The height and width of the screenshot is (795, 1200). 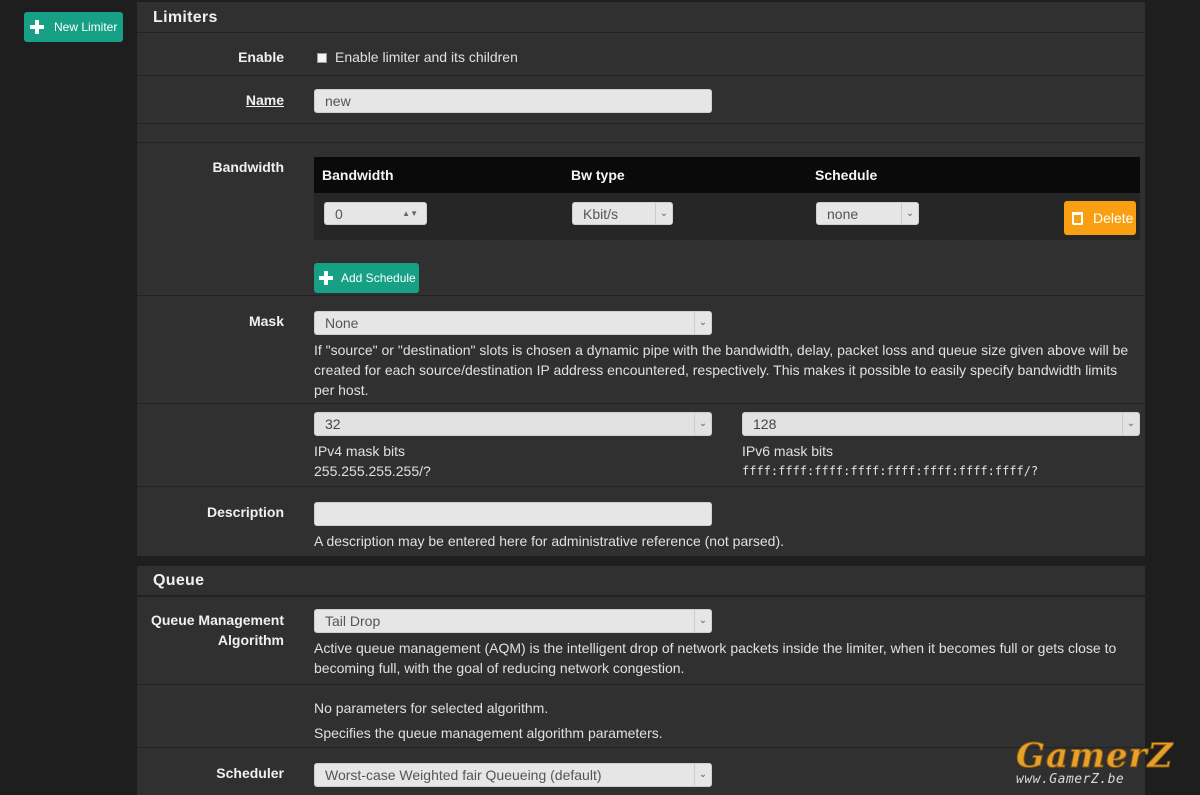 I want to click on add-schedule-button: Add Schedule, so click(x=366, y=278).